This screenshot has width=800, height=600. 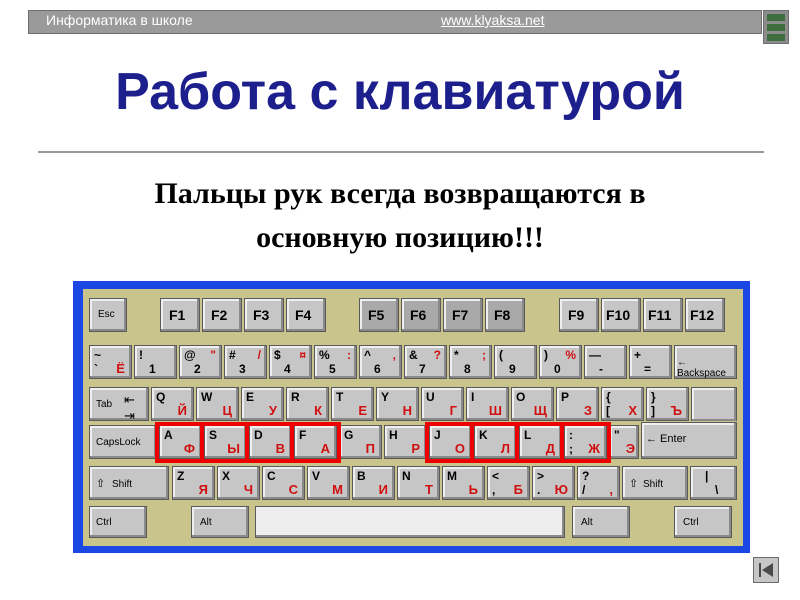 What do you see at coordinates (622, 404) in the screenshot?
I see `key-left-bracket: {[Х` at bounding box center [622, 404].